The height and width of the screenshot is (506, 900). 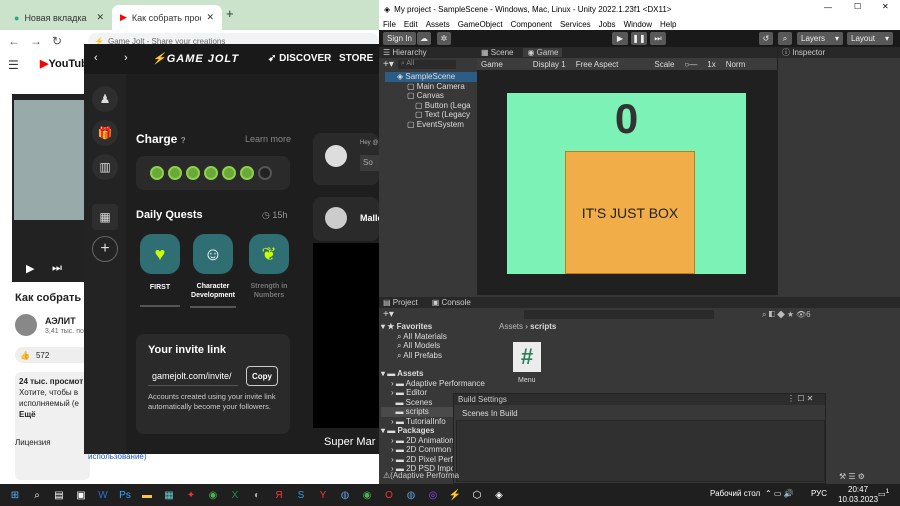 I want to click on game-viewport: 0 IT'S JUST BOX, so click(x=626, y=183).